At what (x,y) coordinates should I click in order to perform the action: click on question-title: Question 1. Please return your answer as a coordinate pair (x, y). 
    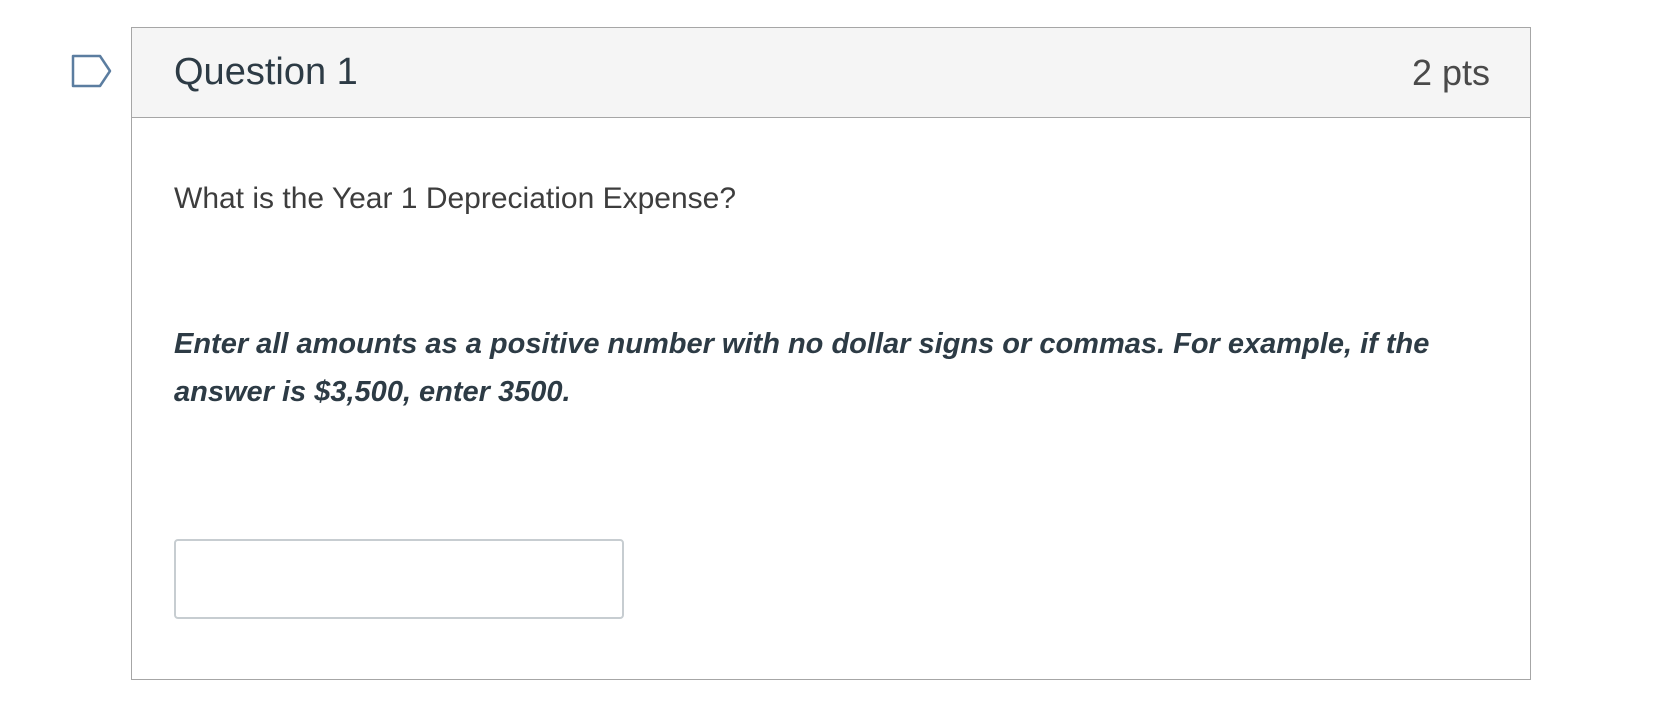
    Looking at the image, I should click on (266, 72).